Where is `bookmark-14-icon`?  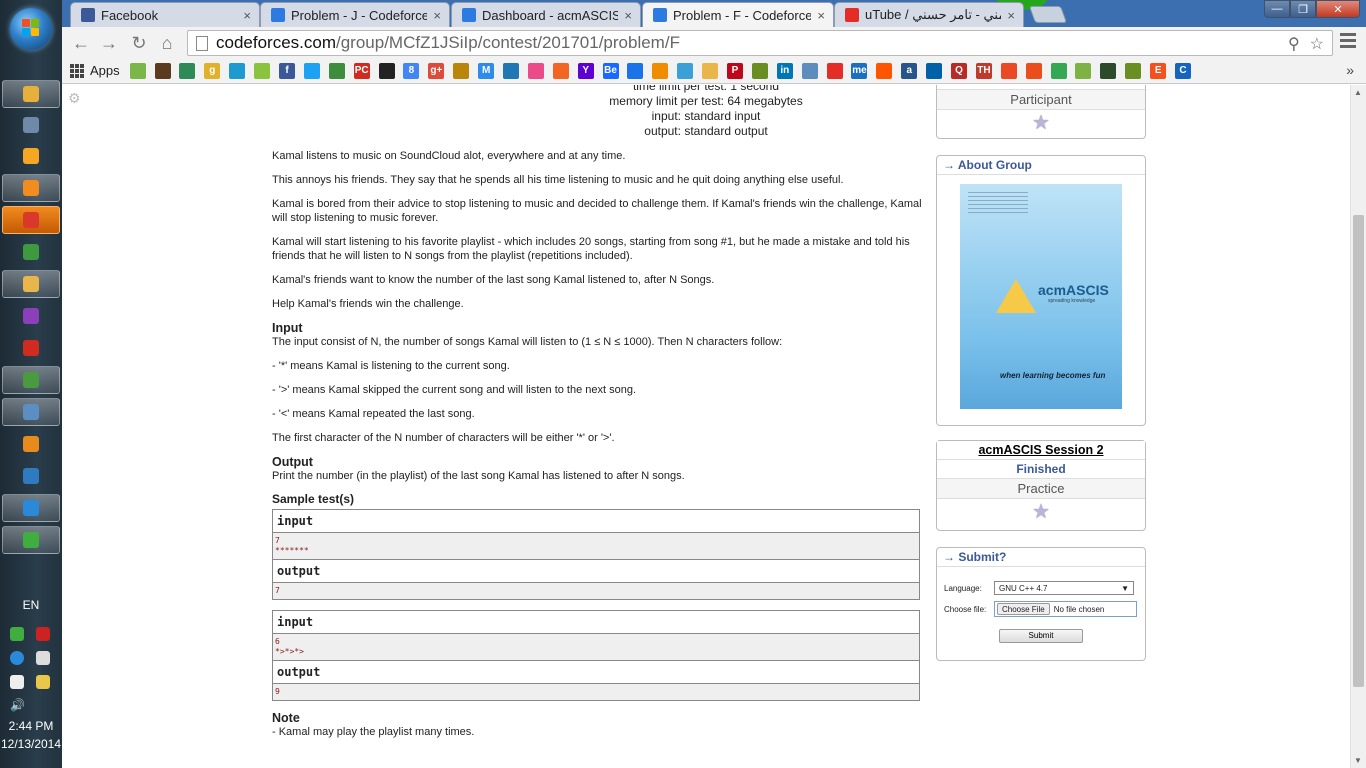 bookmark-14-icon is located at coordinates (461, 70).